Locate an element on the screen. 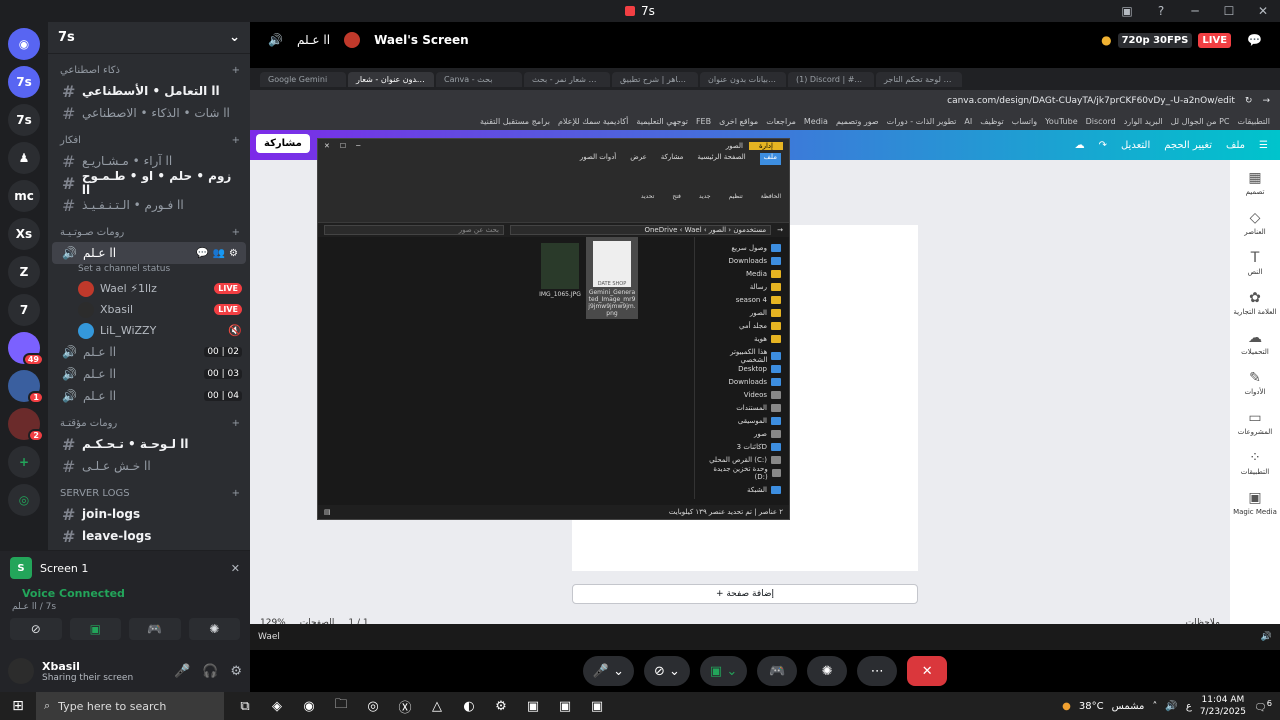 The image size is (1280, 720). clock: 11:04 AM 7/23/2025 is located at coordinates (1223, 706).